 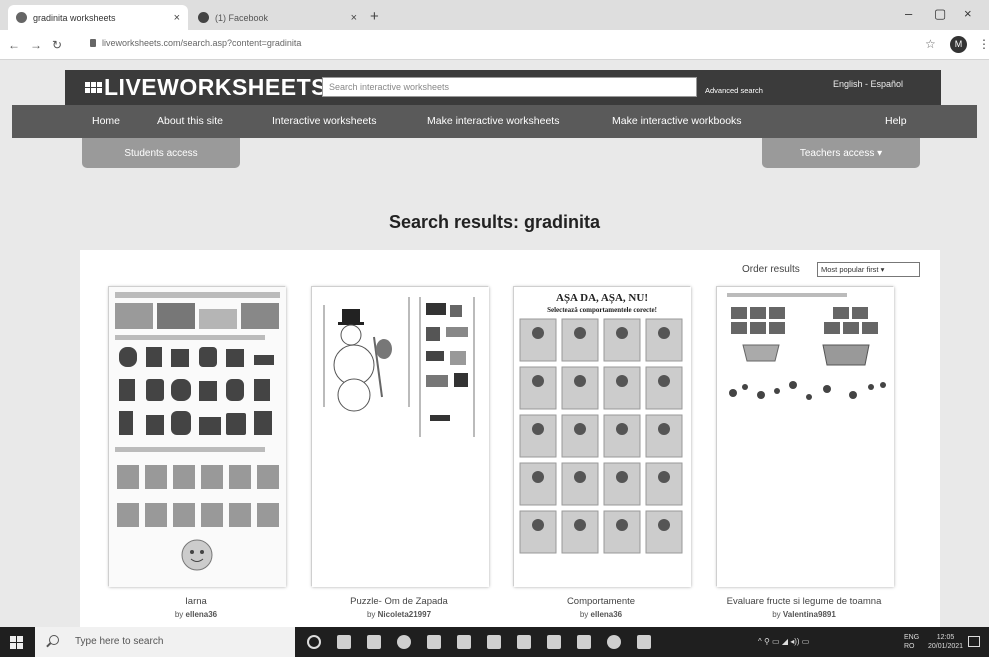 I want to click on store-icon, so click(x=434, y=642).